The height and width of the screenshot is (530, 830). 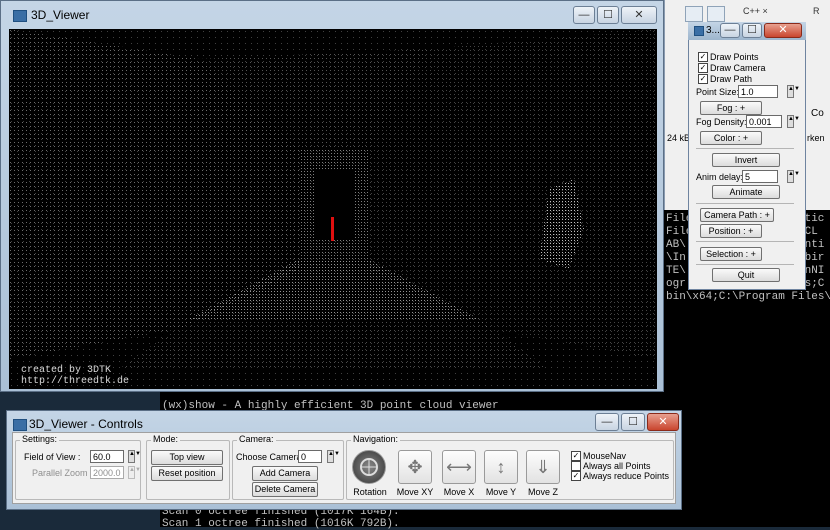 What do you see at coordinates (734, 57) in the screenshot?
I see `draw-points-label: Draw Points` at bounding box center [734, 57].